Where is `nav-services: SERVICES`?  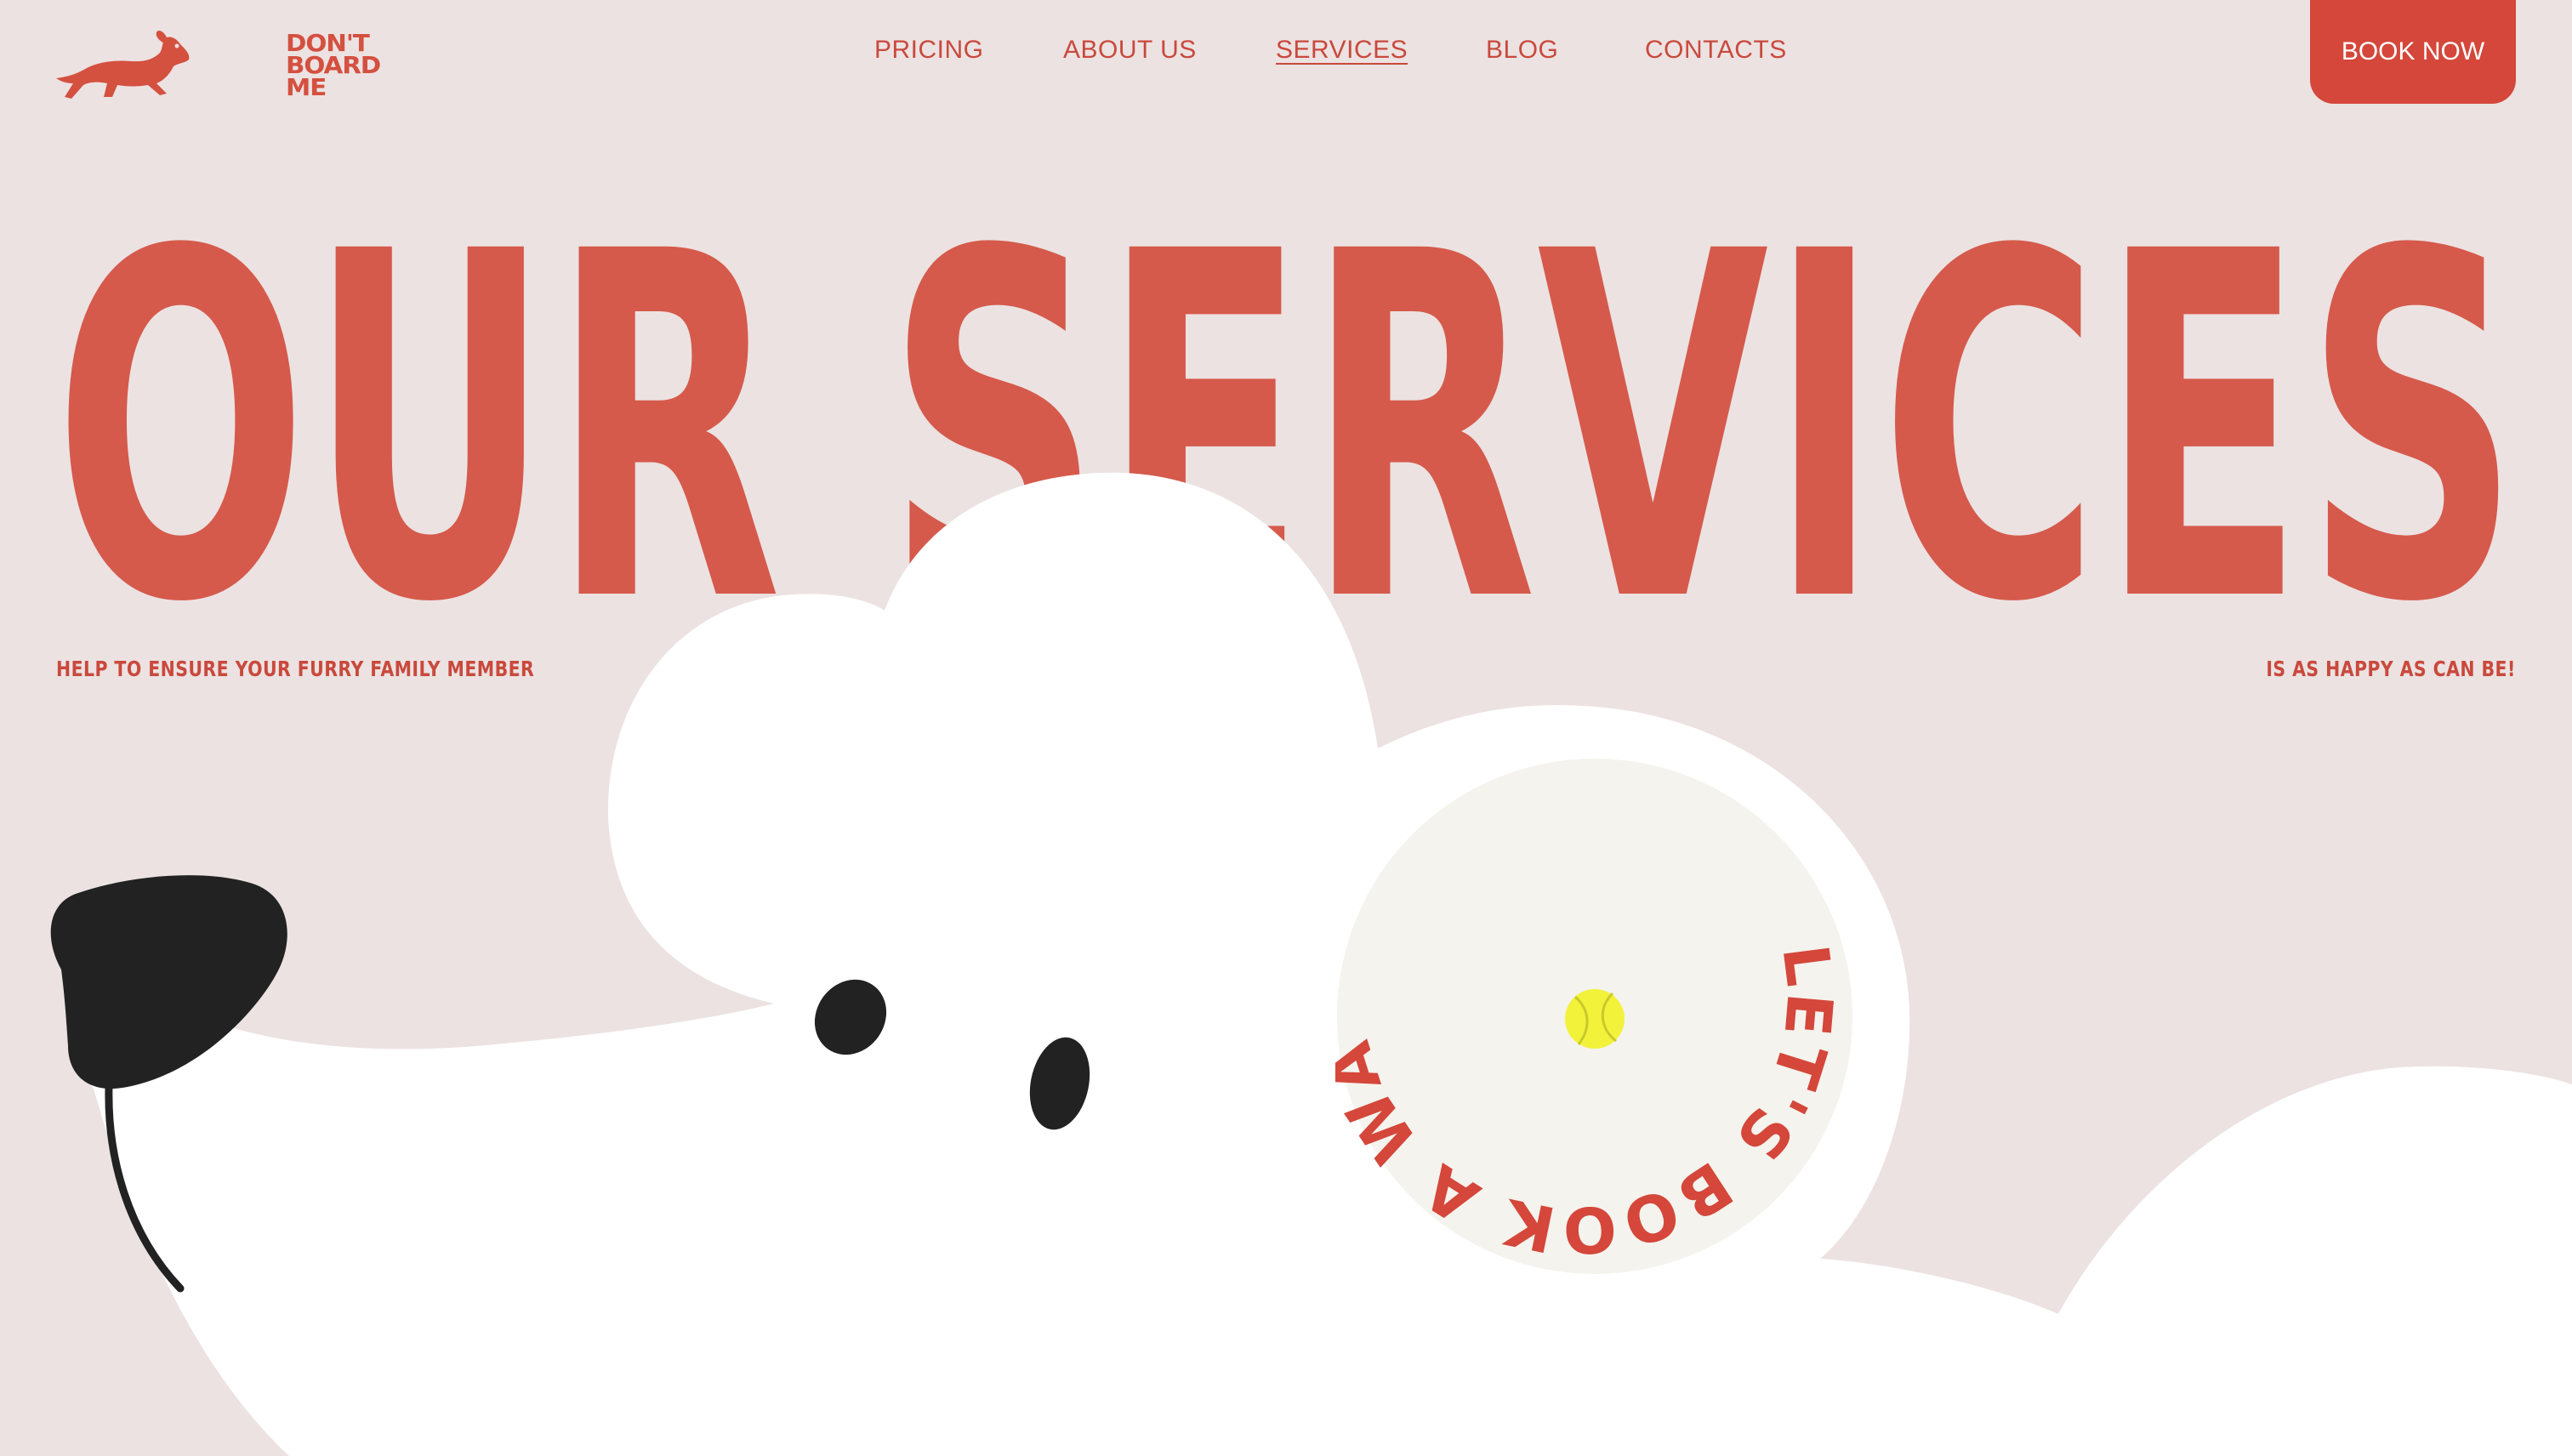 nav-services: SERVICES is located at coordinates (1342, 50).